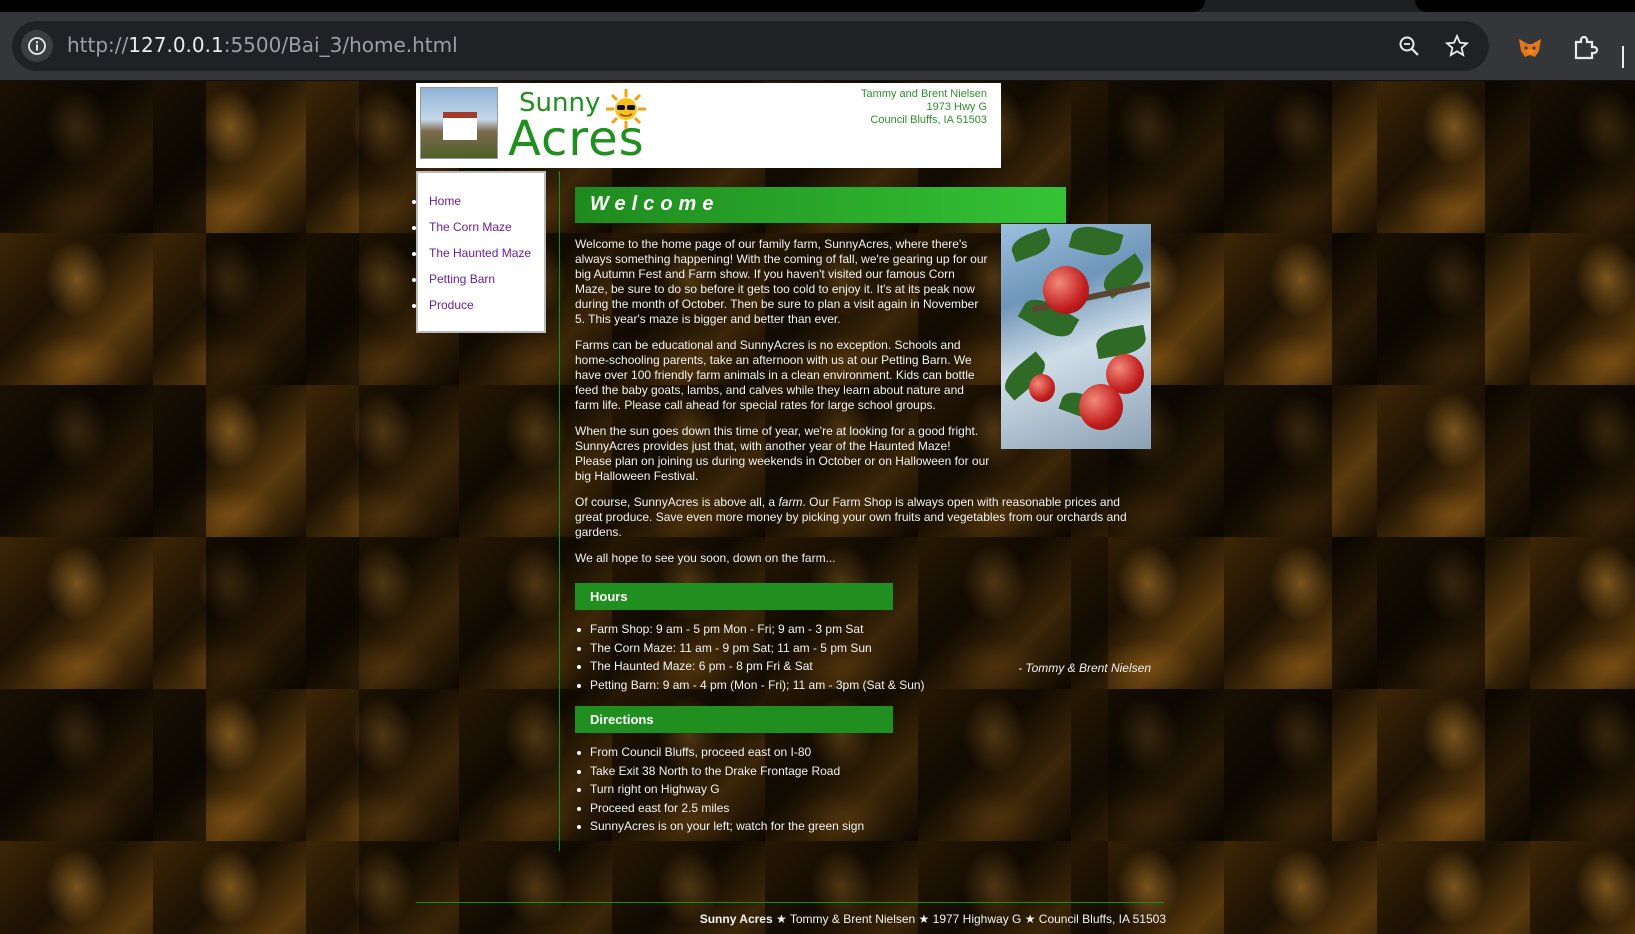  What do you see at coordinates (720, 810) in the screenshot?
I see `directions-item: Proceed east for 2.5 miles` at bounding box center [720, 810].